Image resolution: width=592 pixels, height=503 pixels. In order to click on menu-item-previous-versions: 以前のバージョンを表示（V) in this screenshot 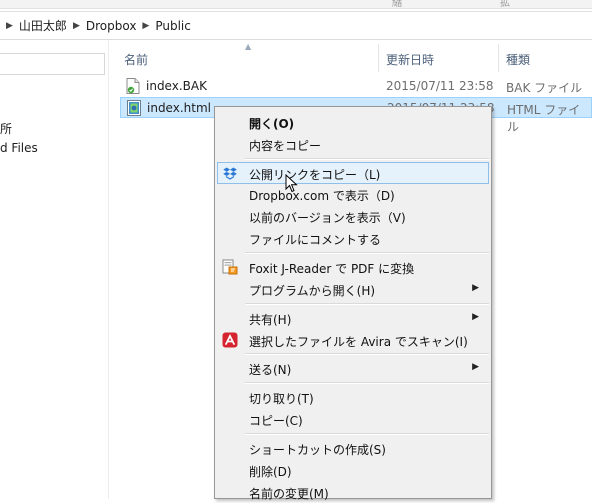, I will do `click(353, 216)`.